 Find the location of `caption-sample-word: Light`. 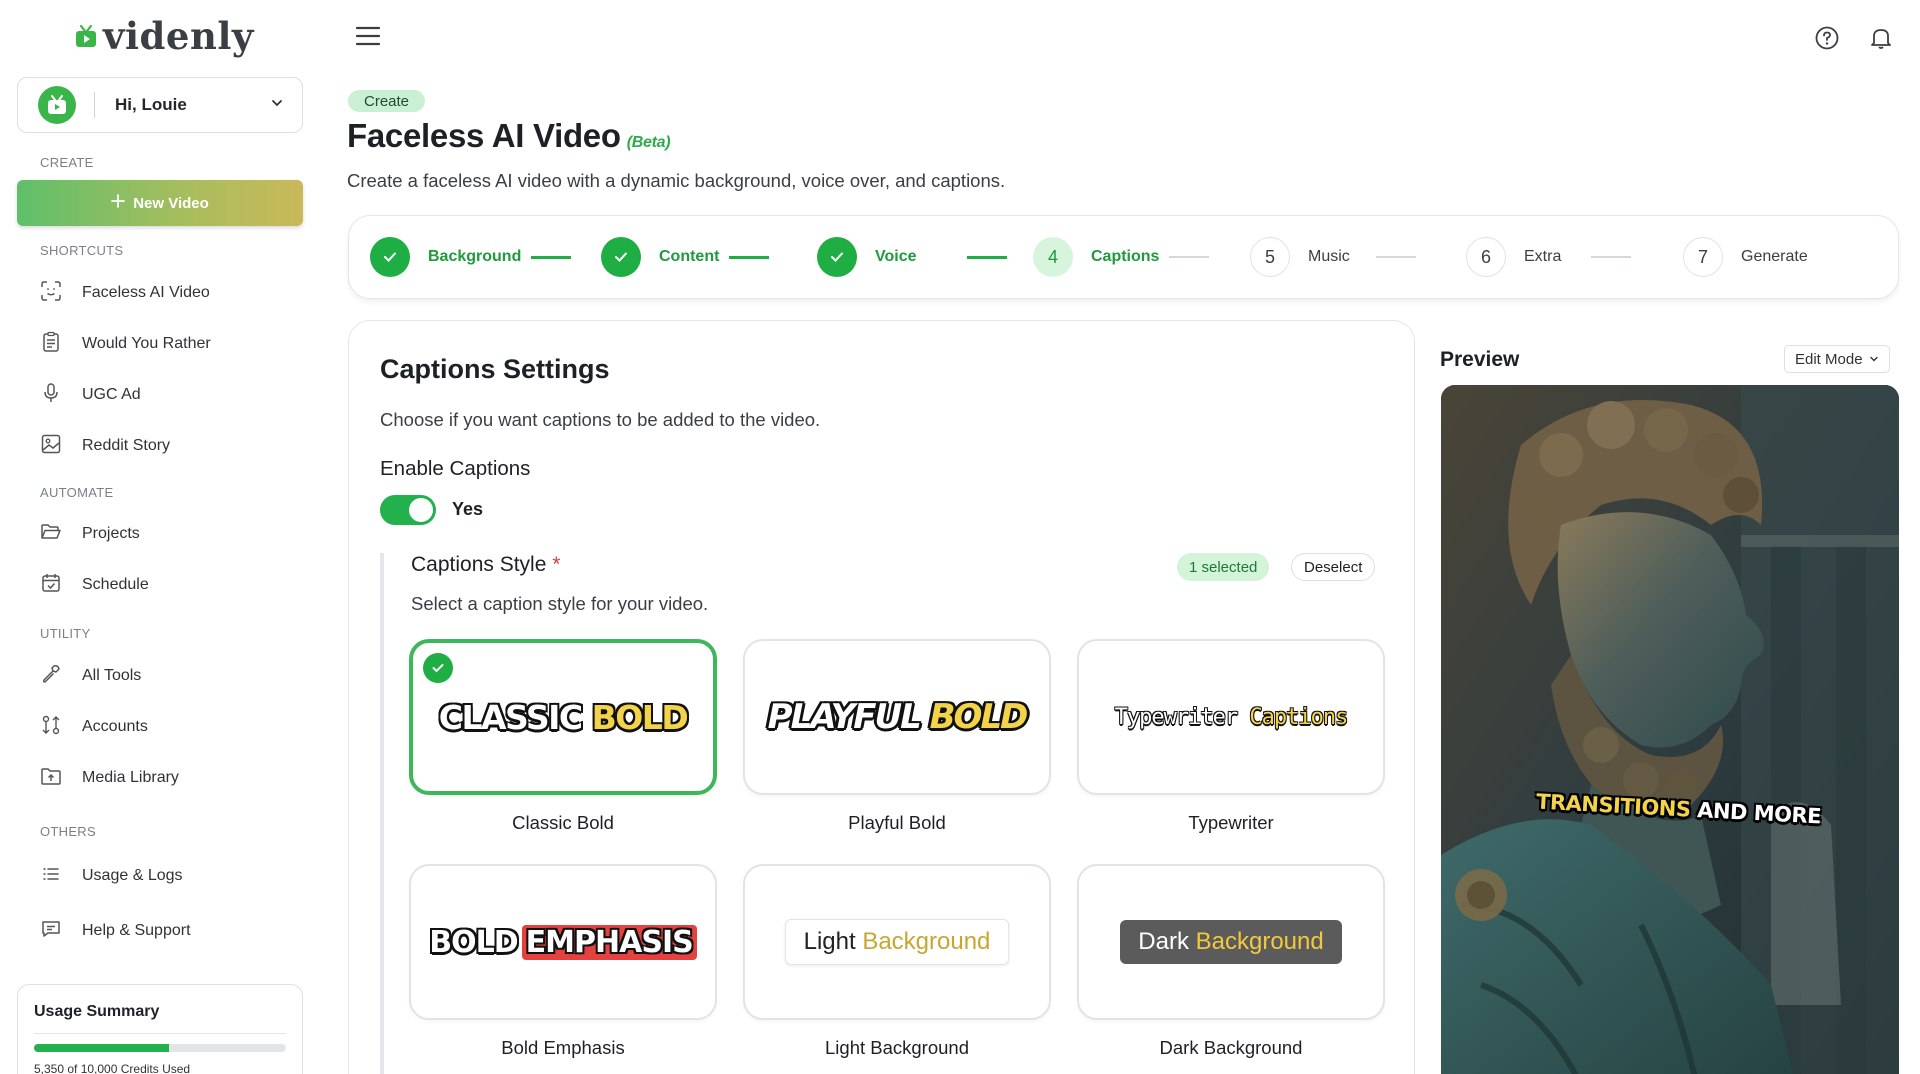

caption-sample-word: Light is located at coordinates (829, 941).